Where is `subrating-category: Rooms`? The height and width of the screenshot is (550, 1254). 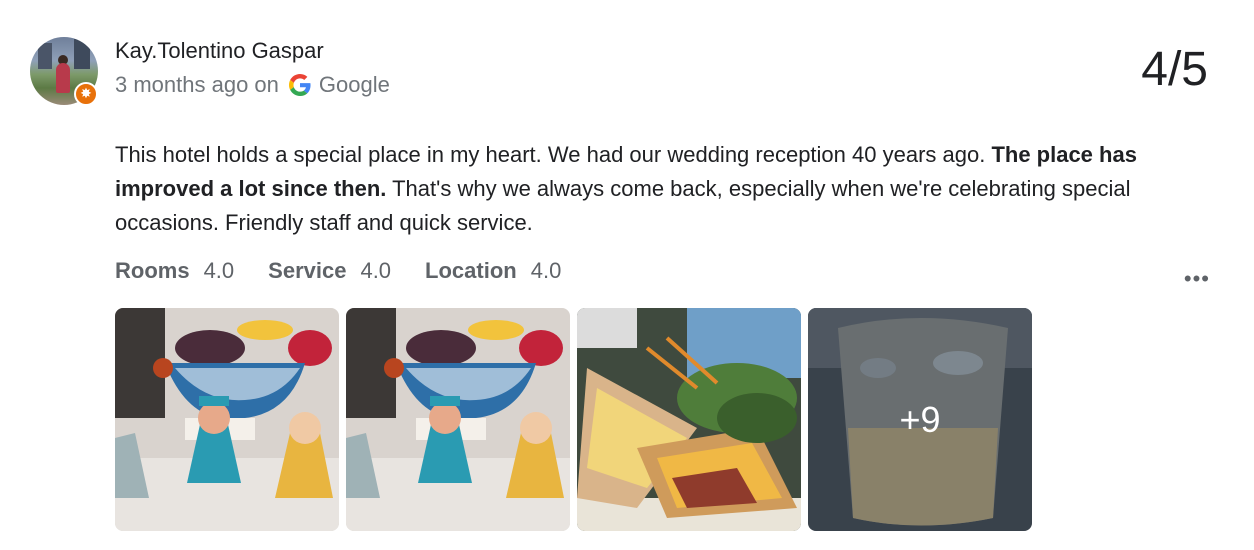 subrating-category: Rooms is located at coordinates (152, 270).